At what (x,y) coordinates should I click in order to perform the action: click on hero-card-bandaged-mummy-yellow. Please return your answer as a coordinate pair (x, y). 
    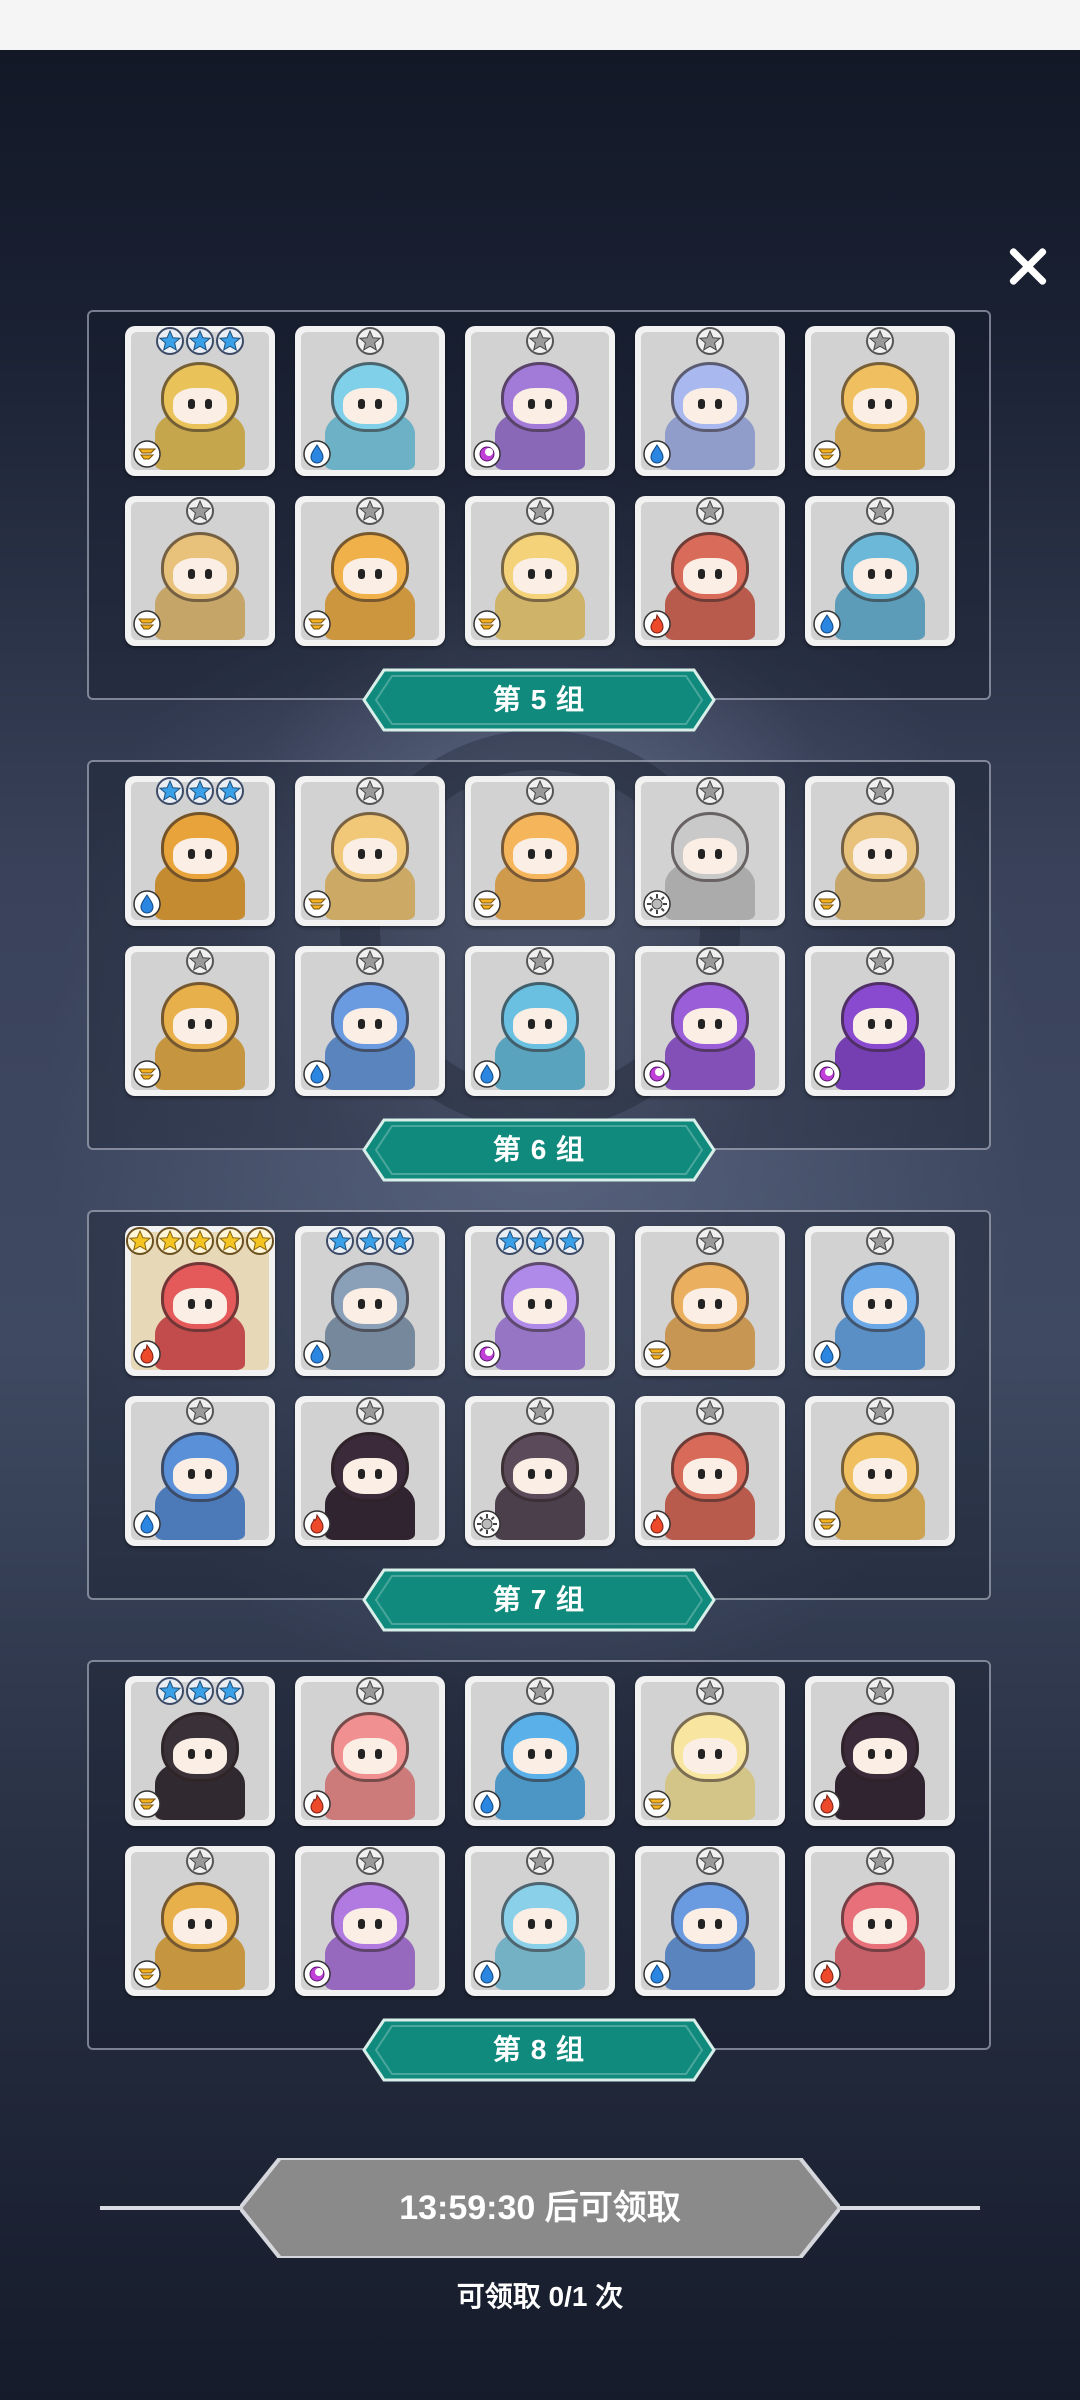
    Looking at the image, I should click on (370, 851).